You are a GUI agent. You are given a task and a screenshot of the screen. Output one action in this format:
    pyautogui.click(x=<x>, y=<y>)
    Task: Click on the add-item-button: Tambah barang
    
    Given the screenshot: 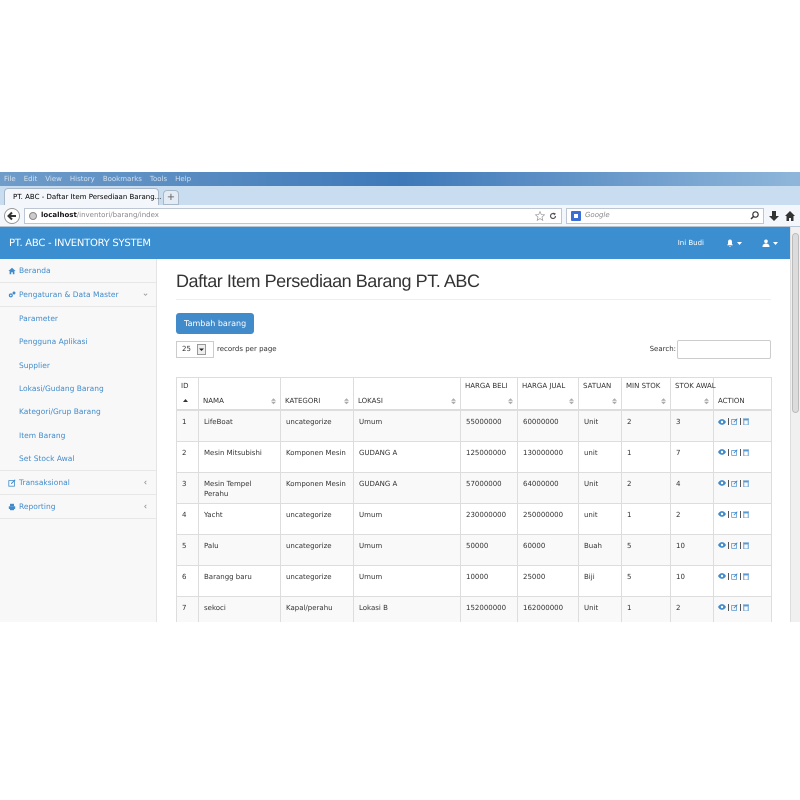 What is the action you would take?
    pyautogui.click(x=215, y=323)
    